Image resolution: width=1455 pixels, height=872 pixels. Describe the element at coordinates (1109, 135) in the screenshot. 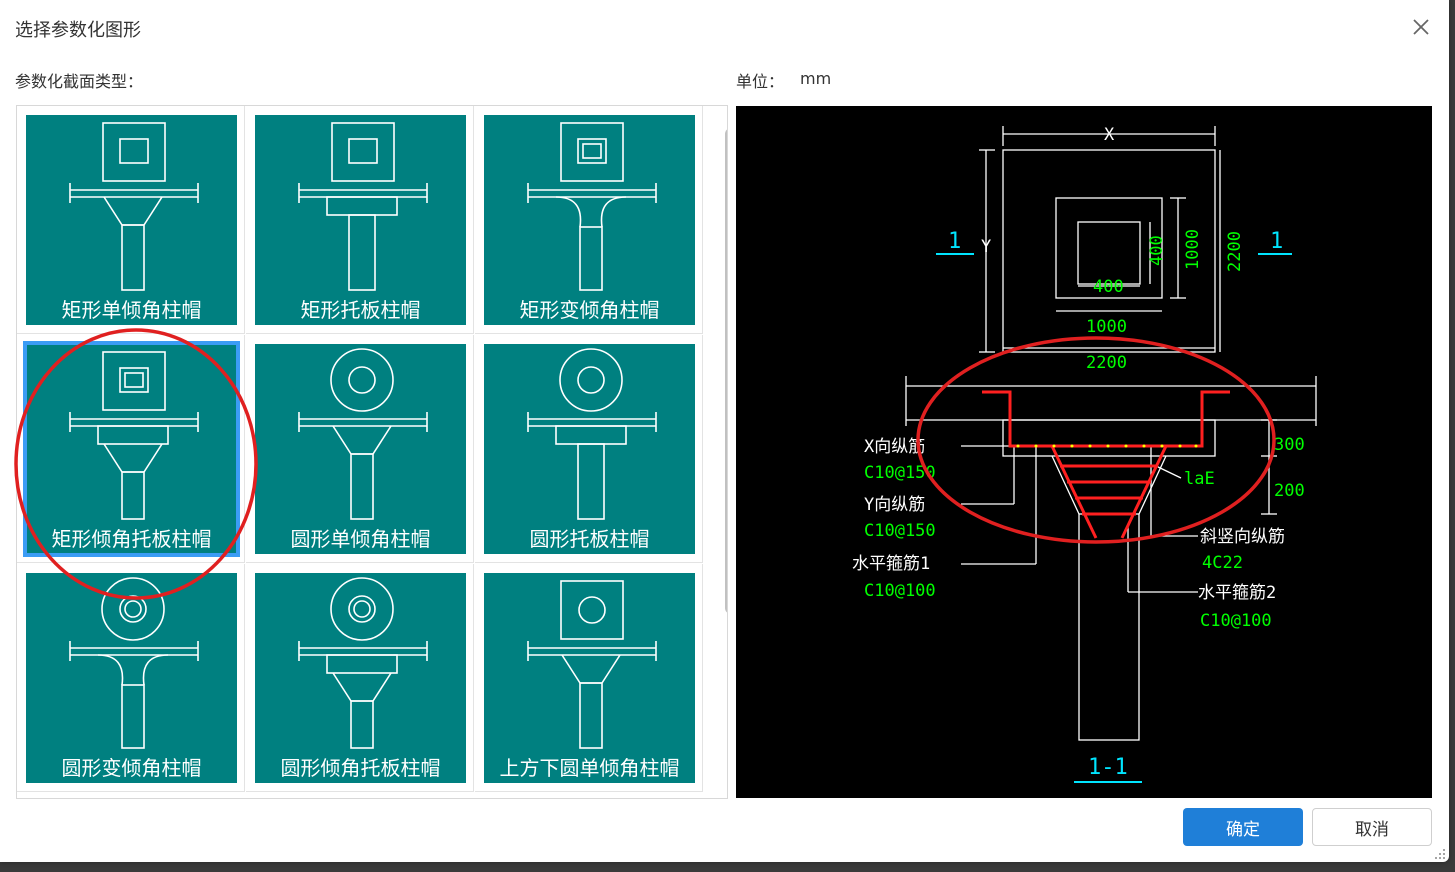

I see `dim-x-label: X` at that location.